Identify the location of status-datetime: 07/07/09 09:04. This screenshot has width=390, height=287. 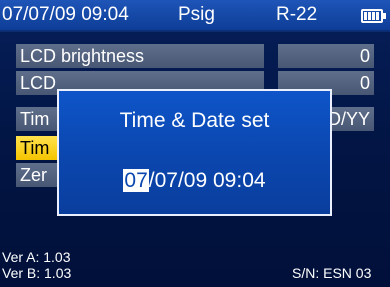
(65, 14).